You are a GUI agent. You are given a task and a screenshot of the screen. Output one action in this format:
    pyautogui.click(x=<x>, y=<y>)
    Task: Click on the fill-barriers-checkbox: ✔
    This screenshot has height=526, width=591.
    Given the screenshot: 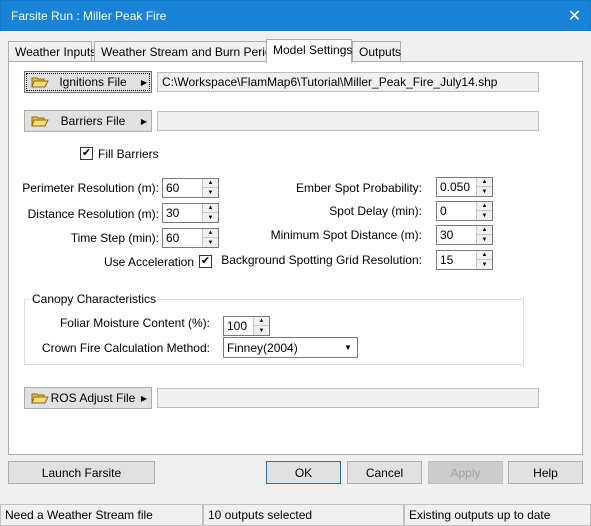 What is the action you would take?
    pyautogui.click(x=86, y=153)
    